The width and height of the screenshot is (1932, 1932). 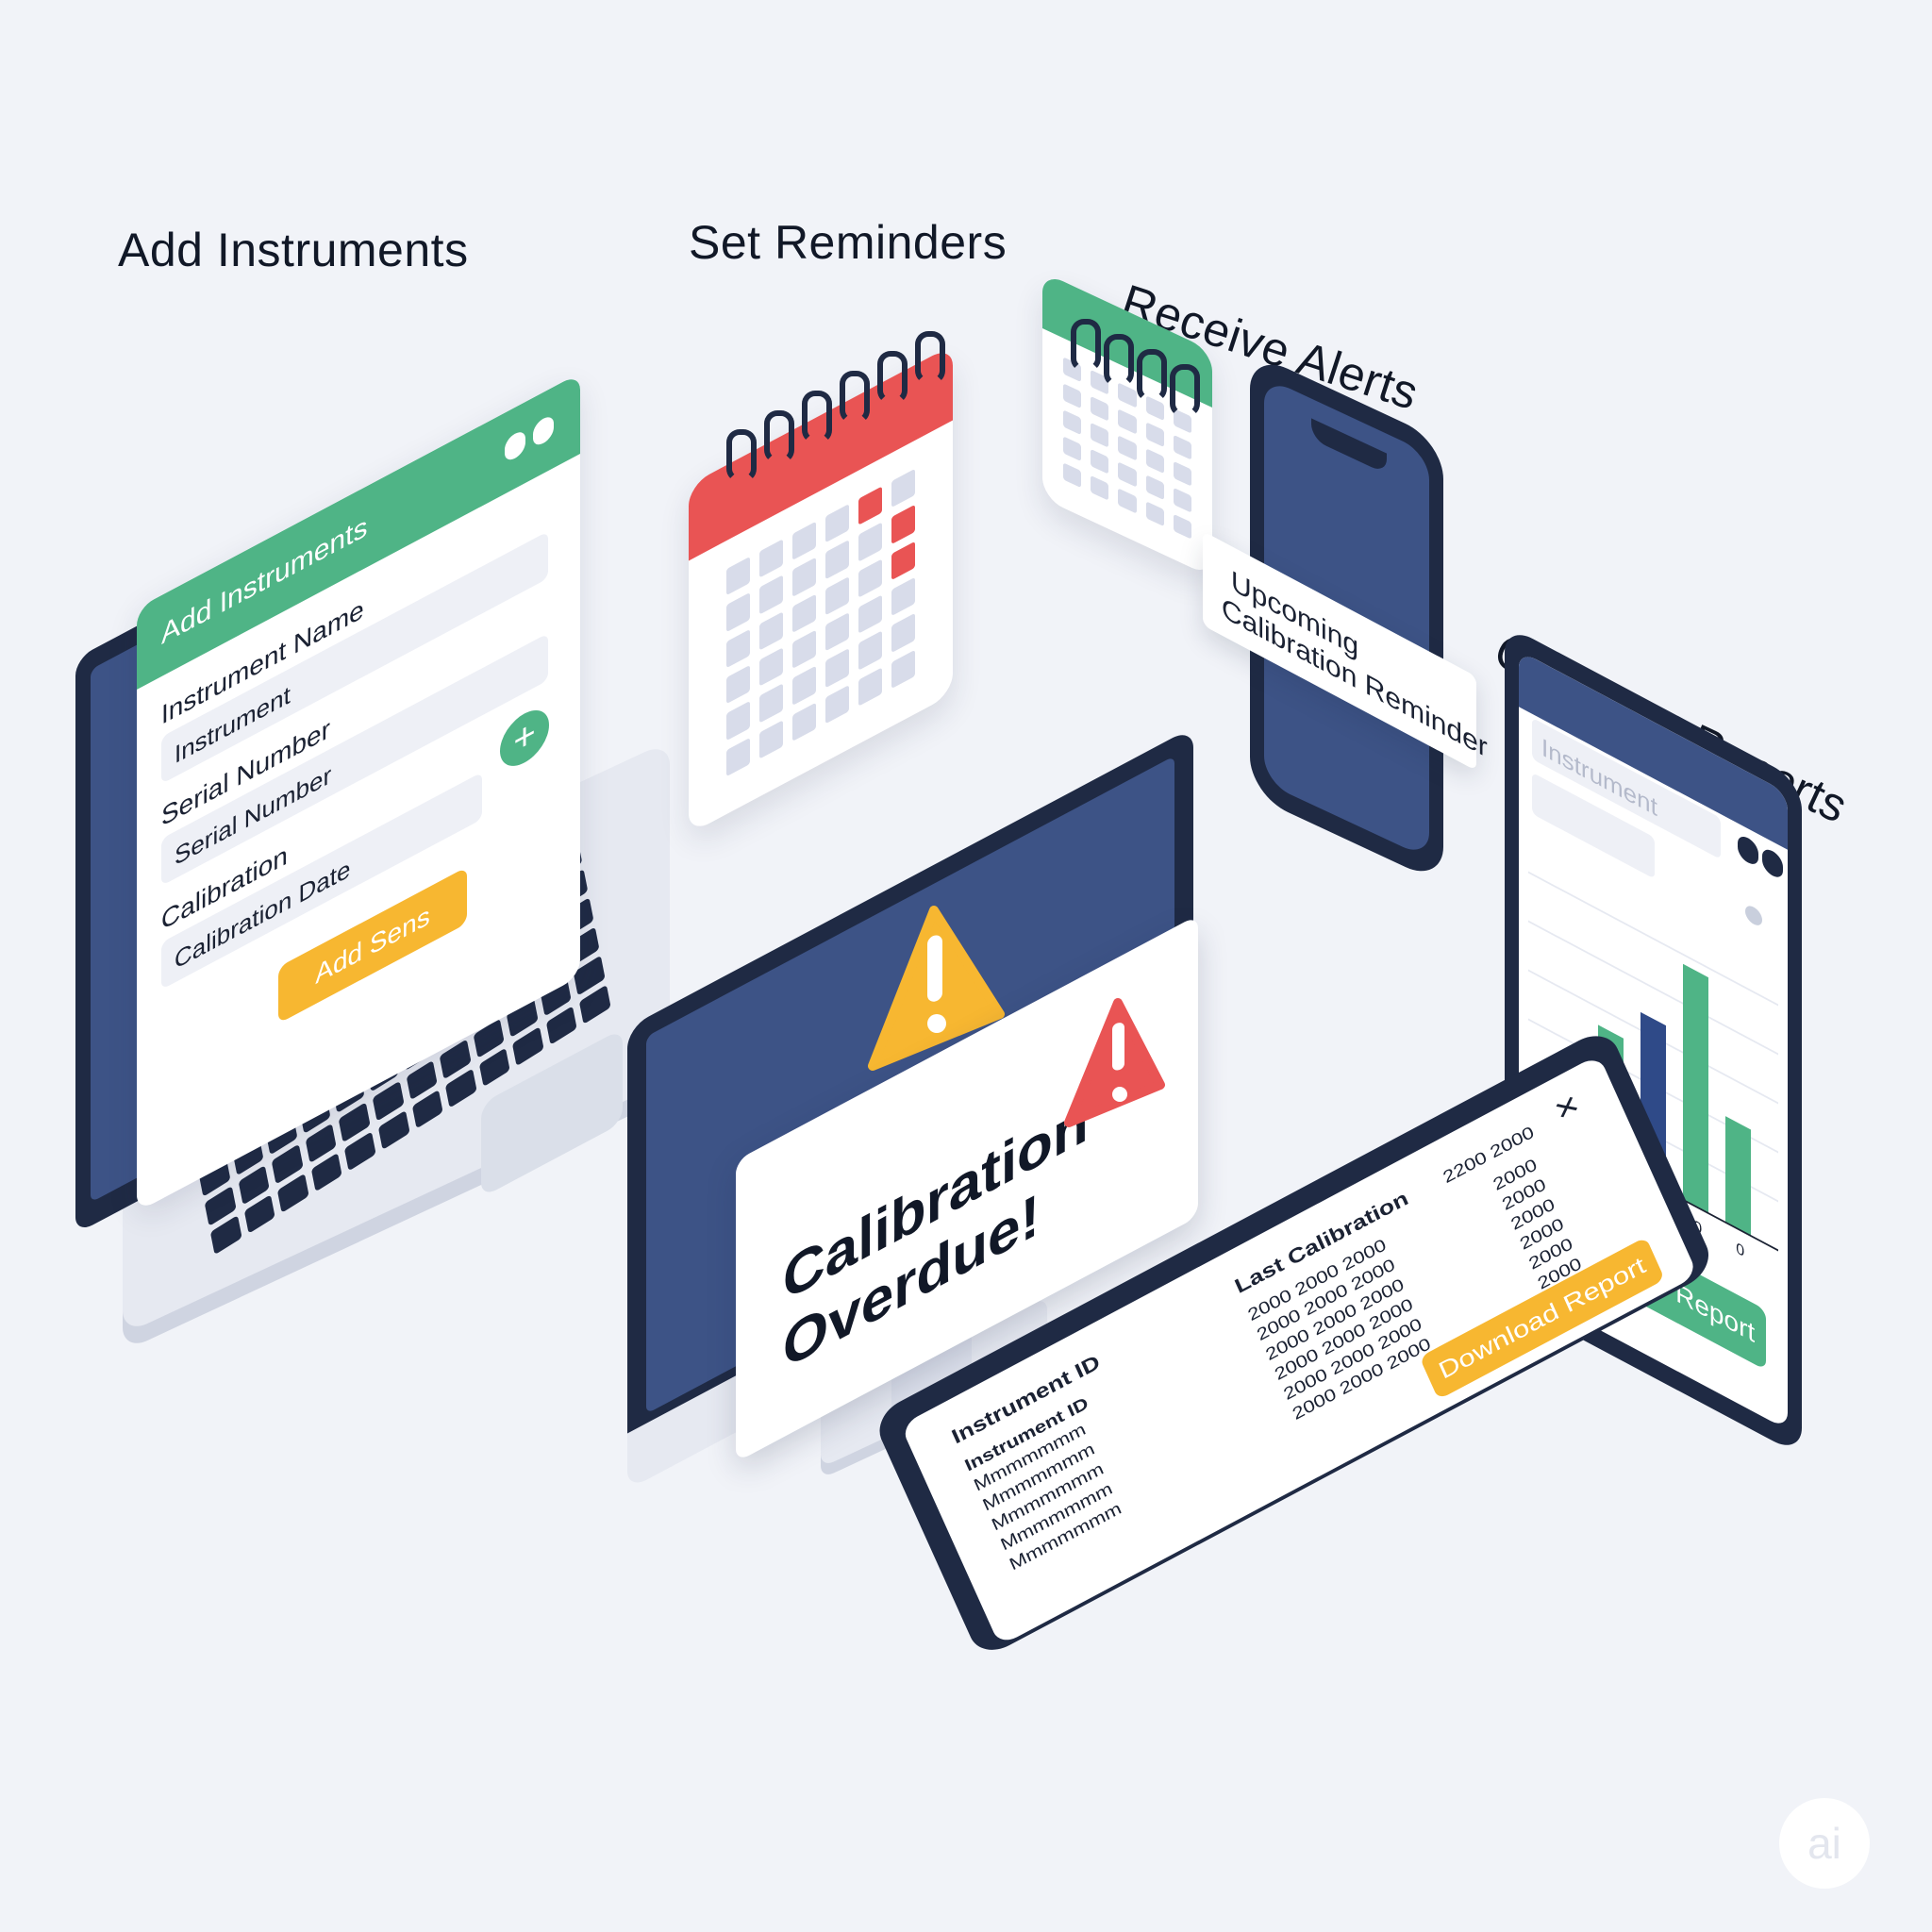 I want to click on section-title-add-instruments: Add Instruments, so click(x=293, y=250).